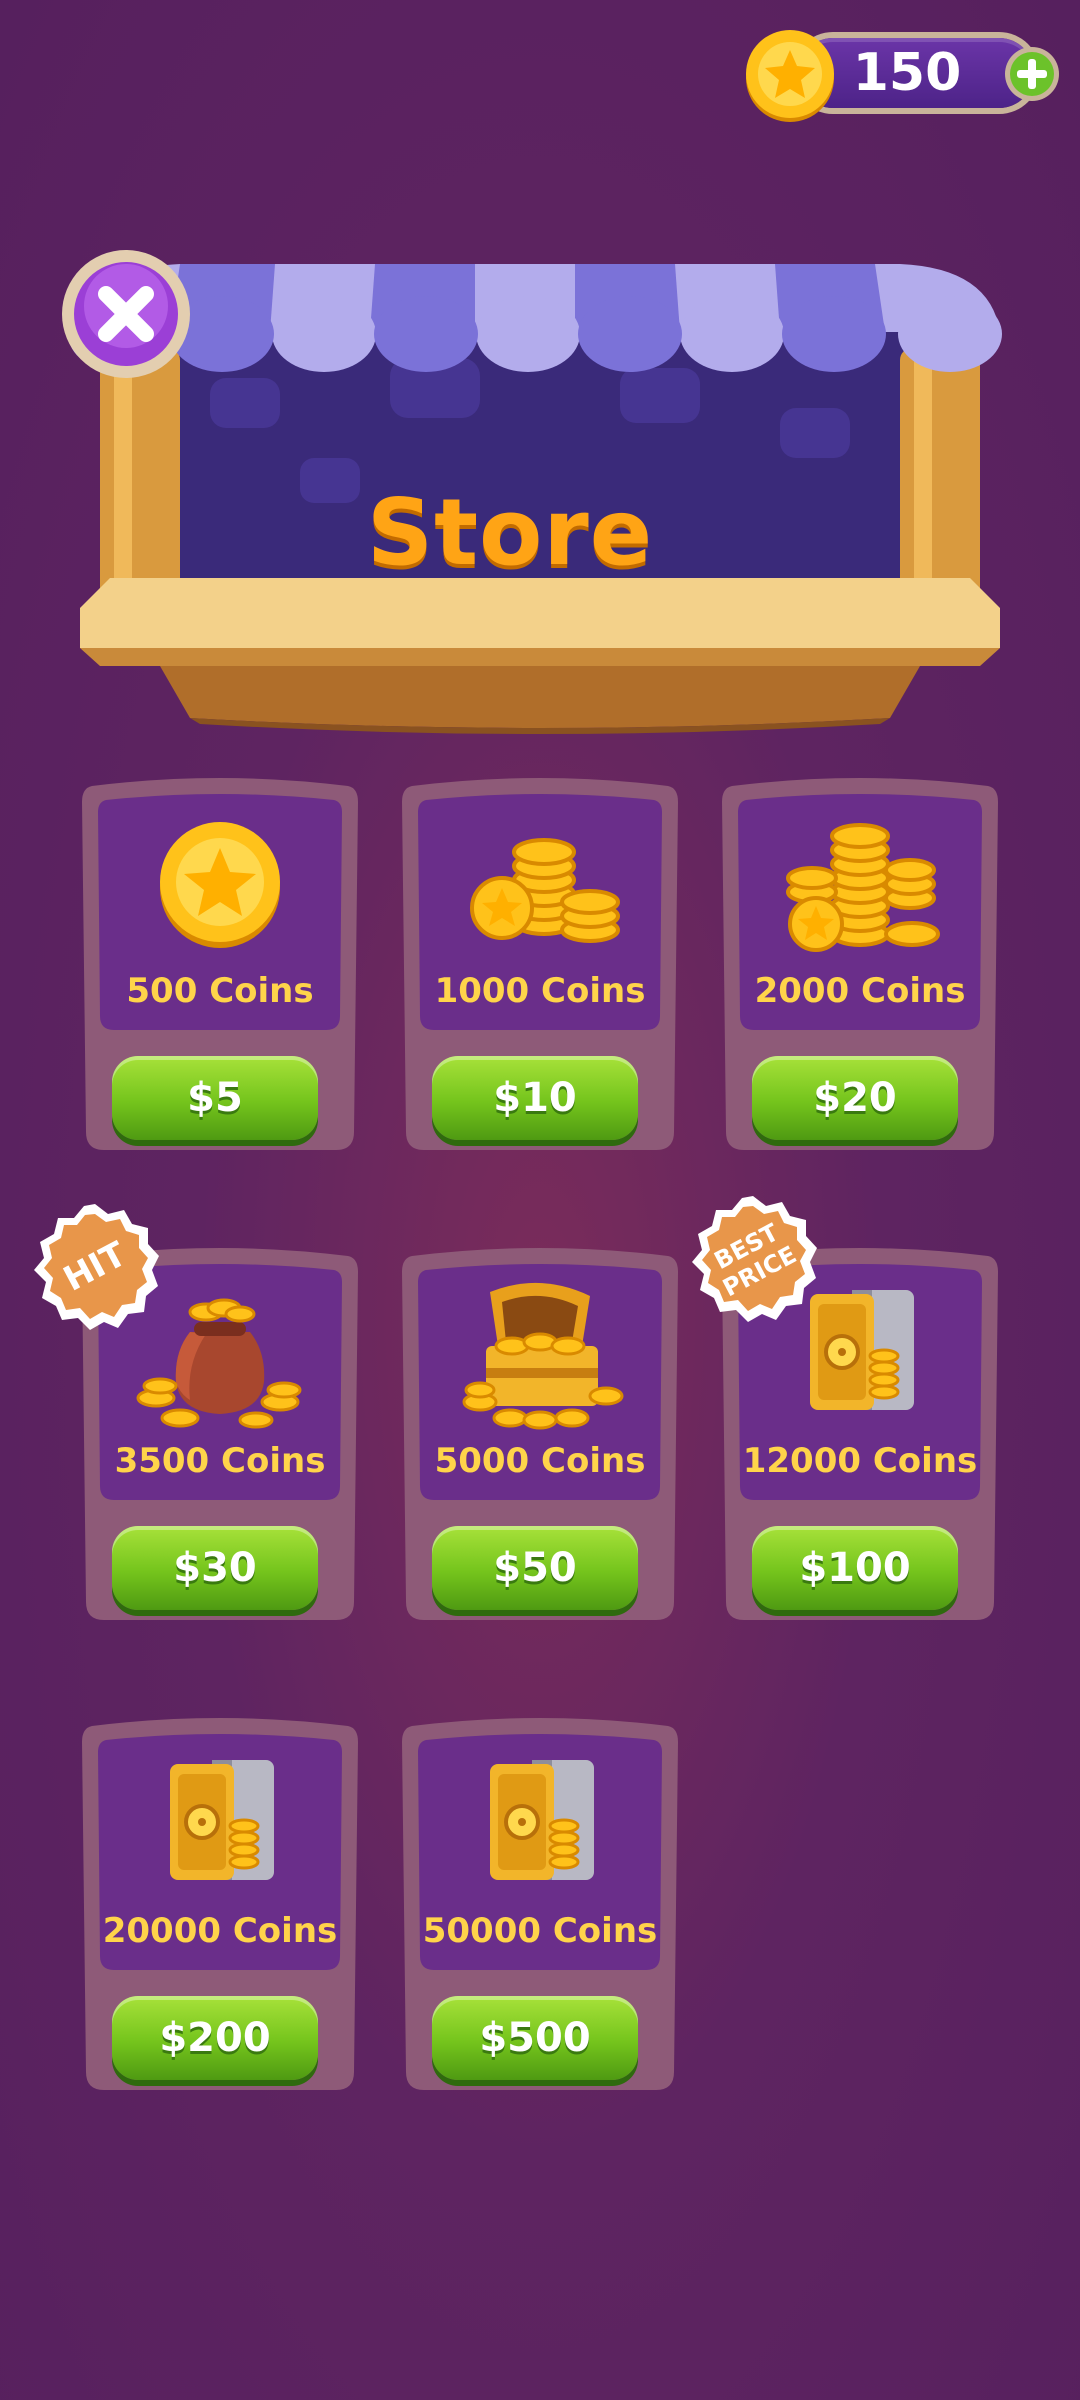 This screenshot has width=1080, height=2400. Describe the element at coordinates (860, 991) in the screenshot. I see `product-label: 2000 Coins` at that location.